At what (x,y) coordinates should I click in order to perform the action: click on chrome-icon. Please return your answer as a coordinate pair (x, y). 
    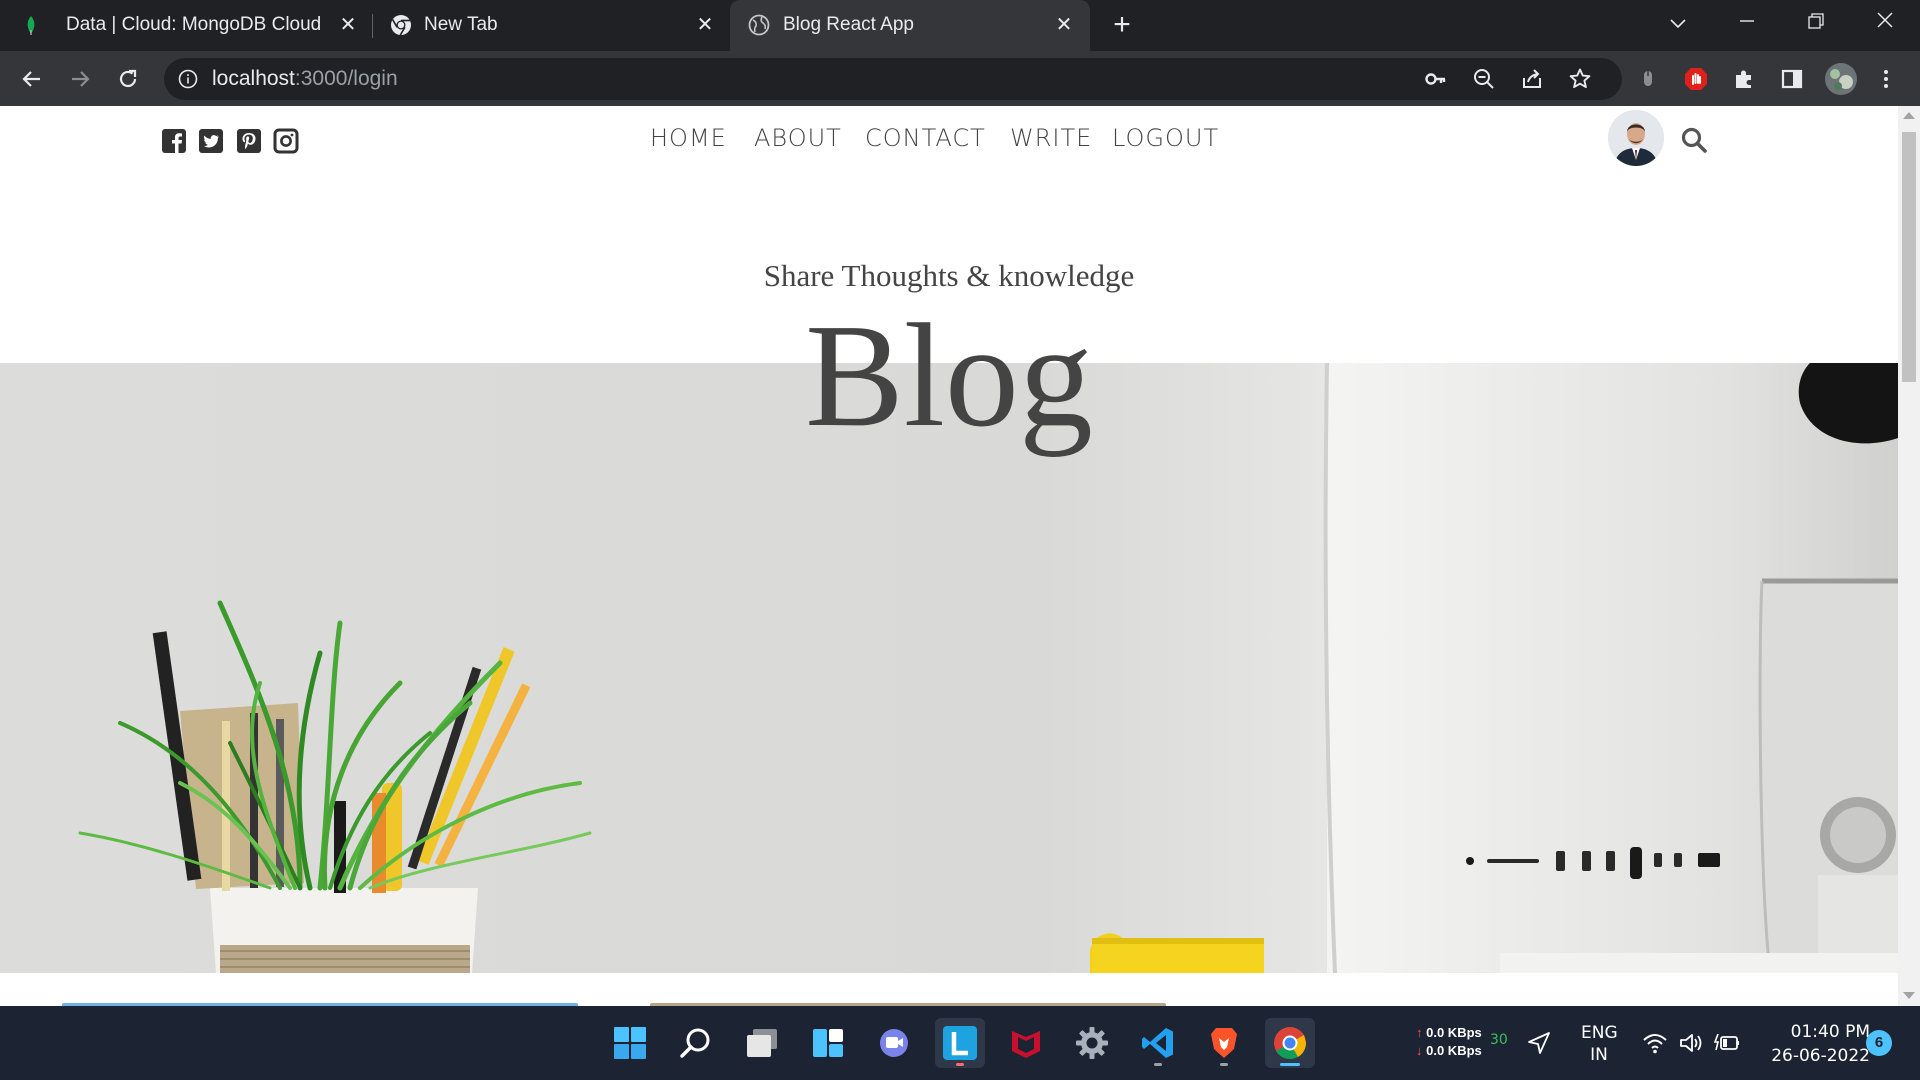
    Looking at the image, I should click on (401, 25).